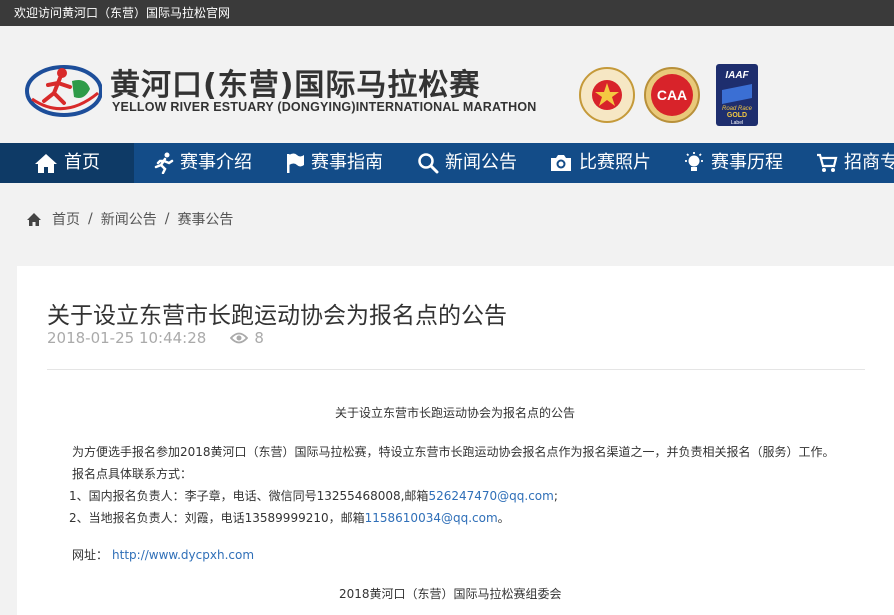 This screenshot has height=615, width=894. Describe the element at coordinates (90, 555) in the screenshot. I see `website-label: 网址：` at that location.